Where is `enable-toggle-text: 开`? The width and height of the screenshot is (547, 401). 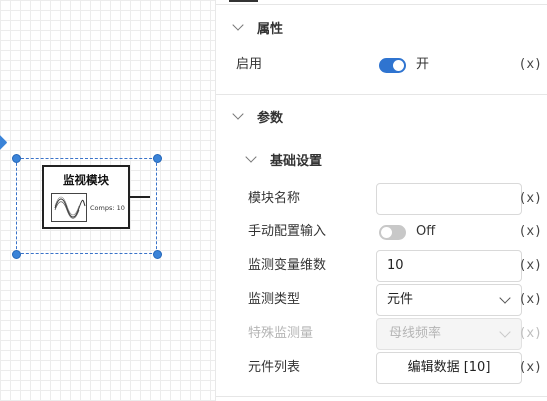 enable-toggle-text: 开 is located at coordinates (423, 64).